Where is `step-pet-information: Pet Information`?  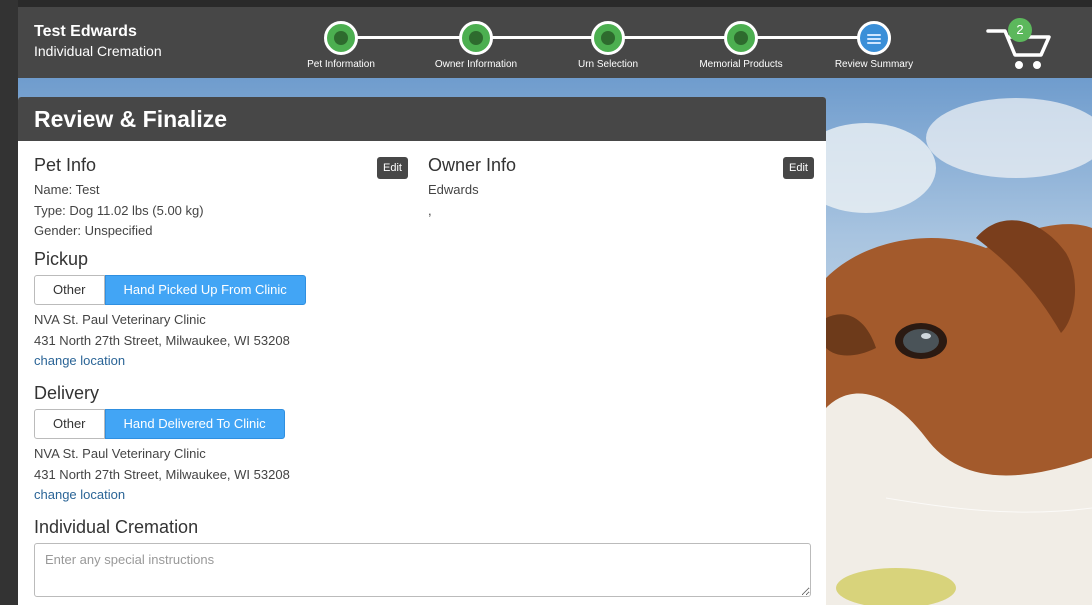 step-pet-information: Pet Information is located at coordinates (341, 45).